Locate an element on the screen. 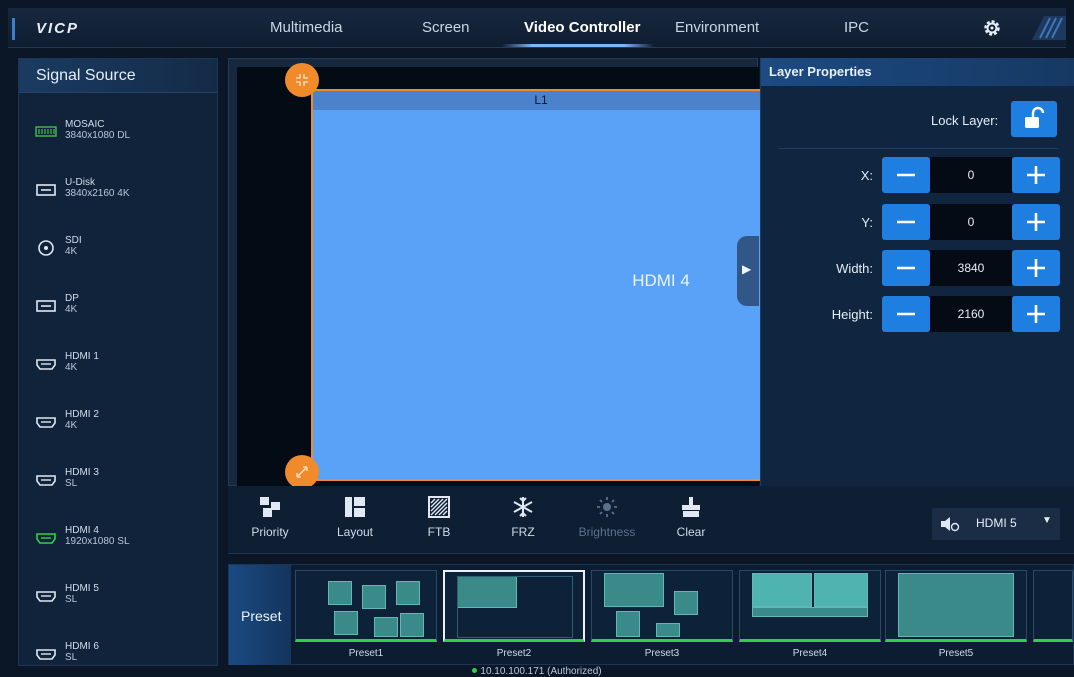  tab-multimedia: Multimedia is located at coordinates (306, 27).